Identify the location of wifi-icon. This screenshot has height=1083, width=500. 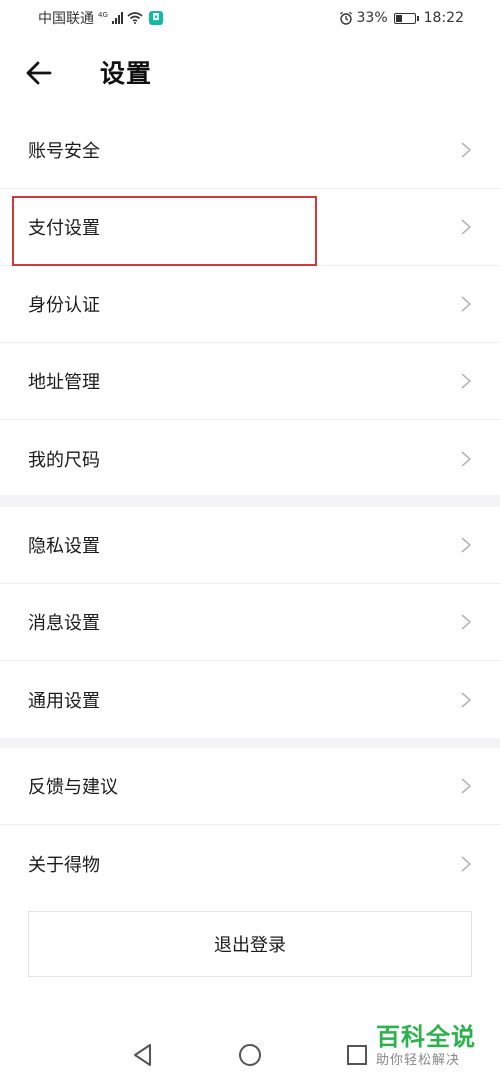
(135, 18).